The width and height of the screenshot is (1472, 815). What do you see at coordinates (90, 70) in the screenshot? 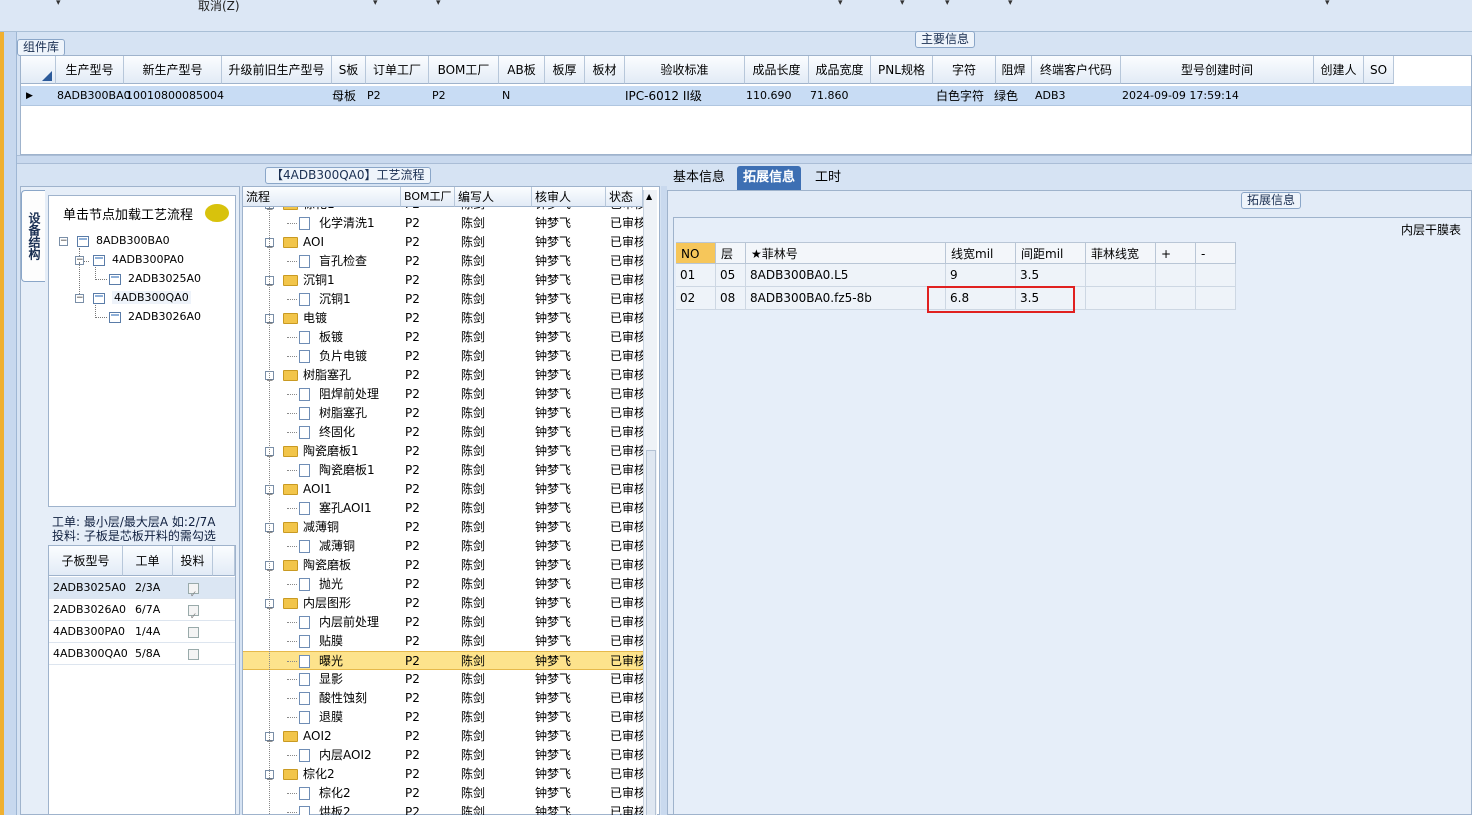
I see `col-header: 生产型号` at bounding box center [90, 70].